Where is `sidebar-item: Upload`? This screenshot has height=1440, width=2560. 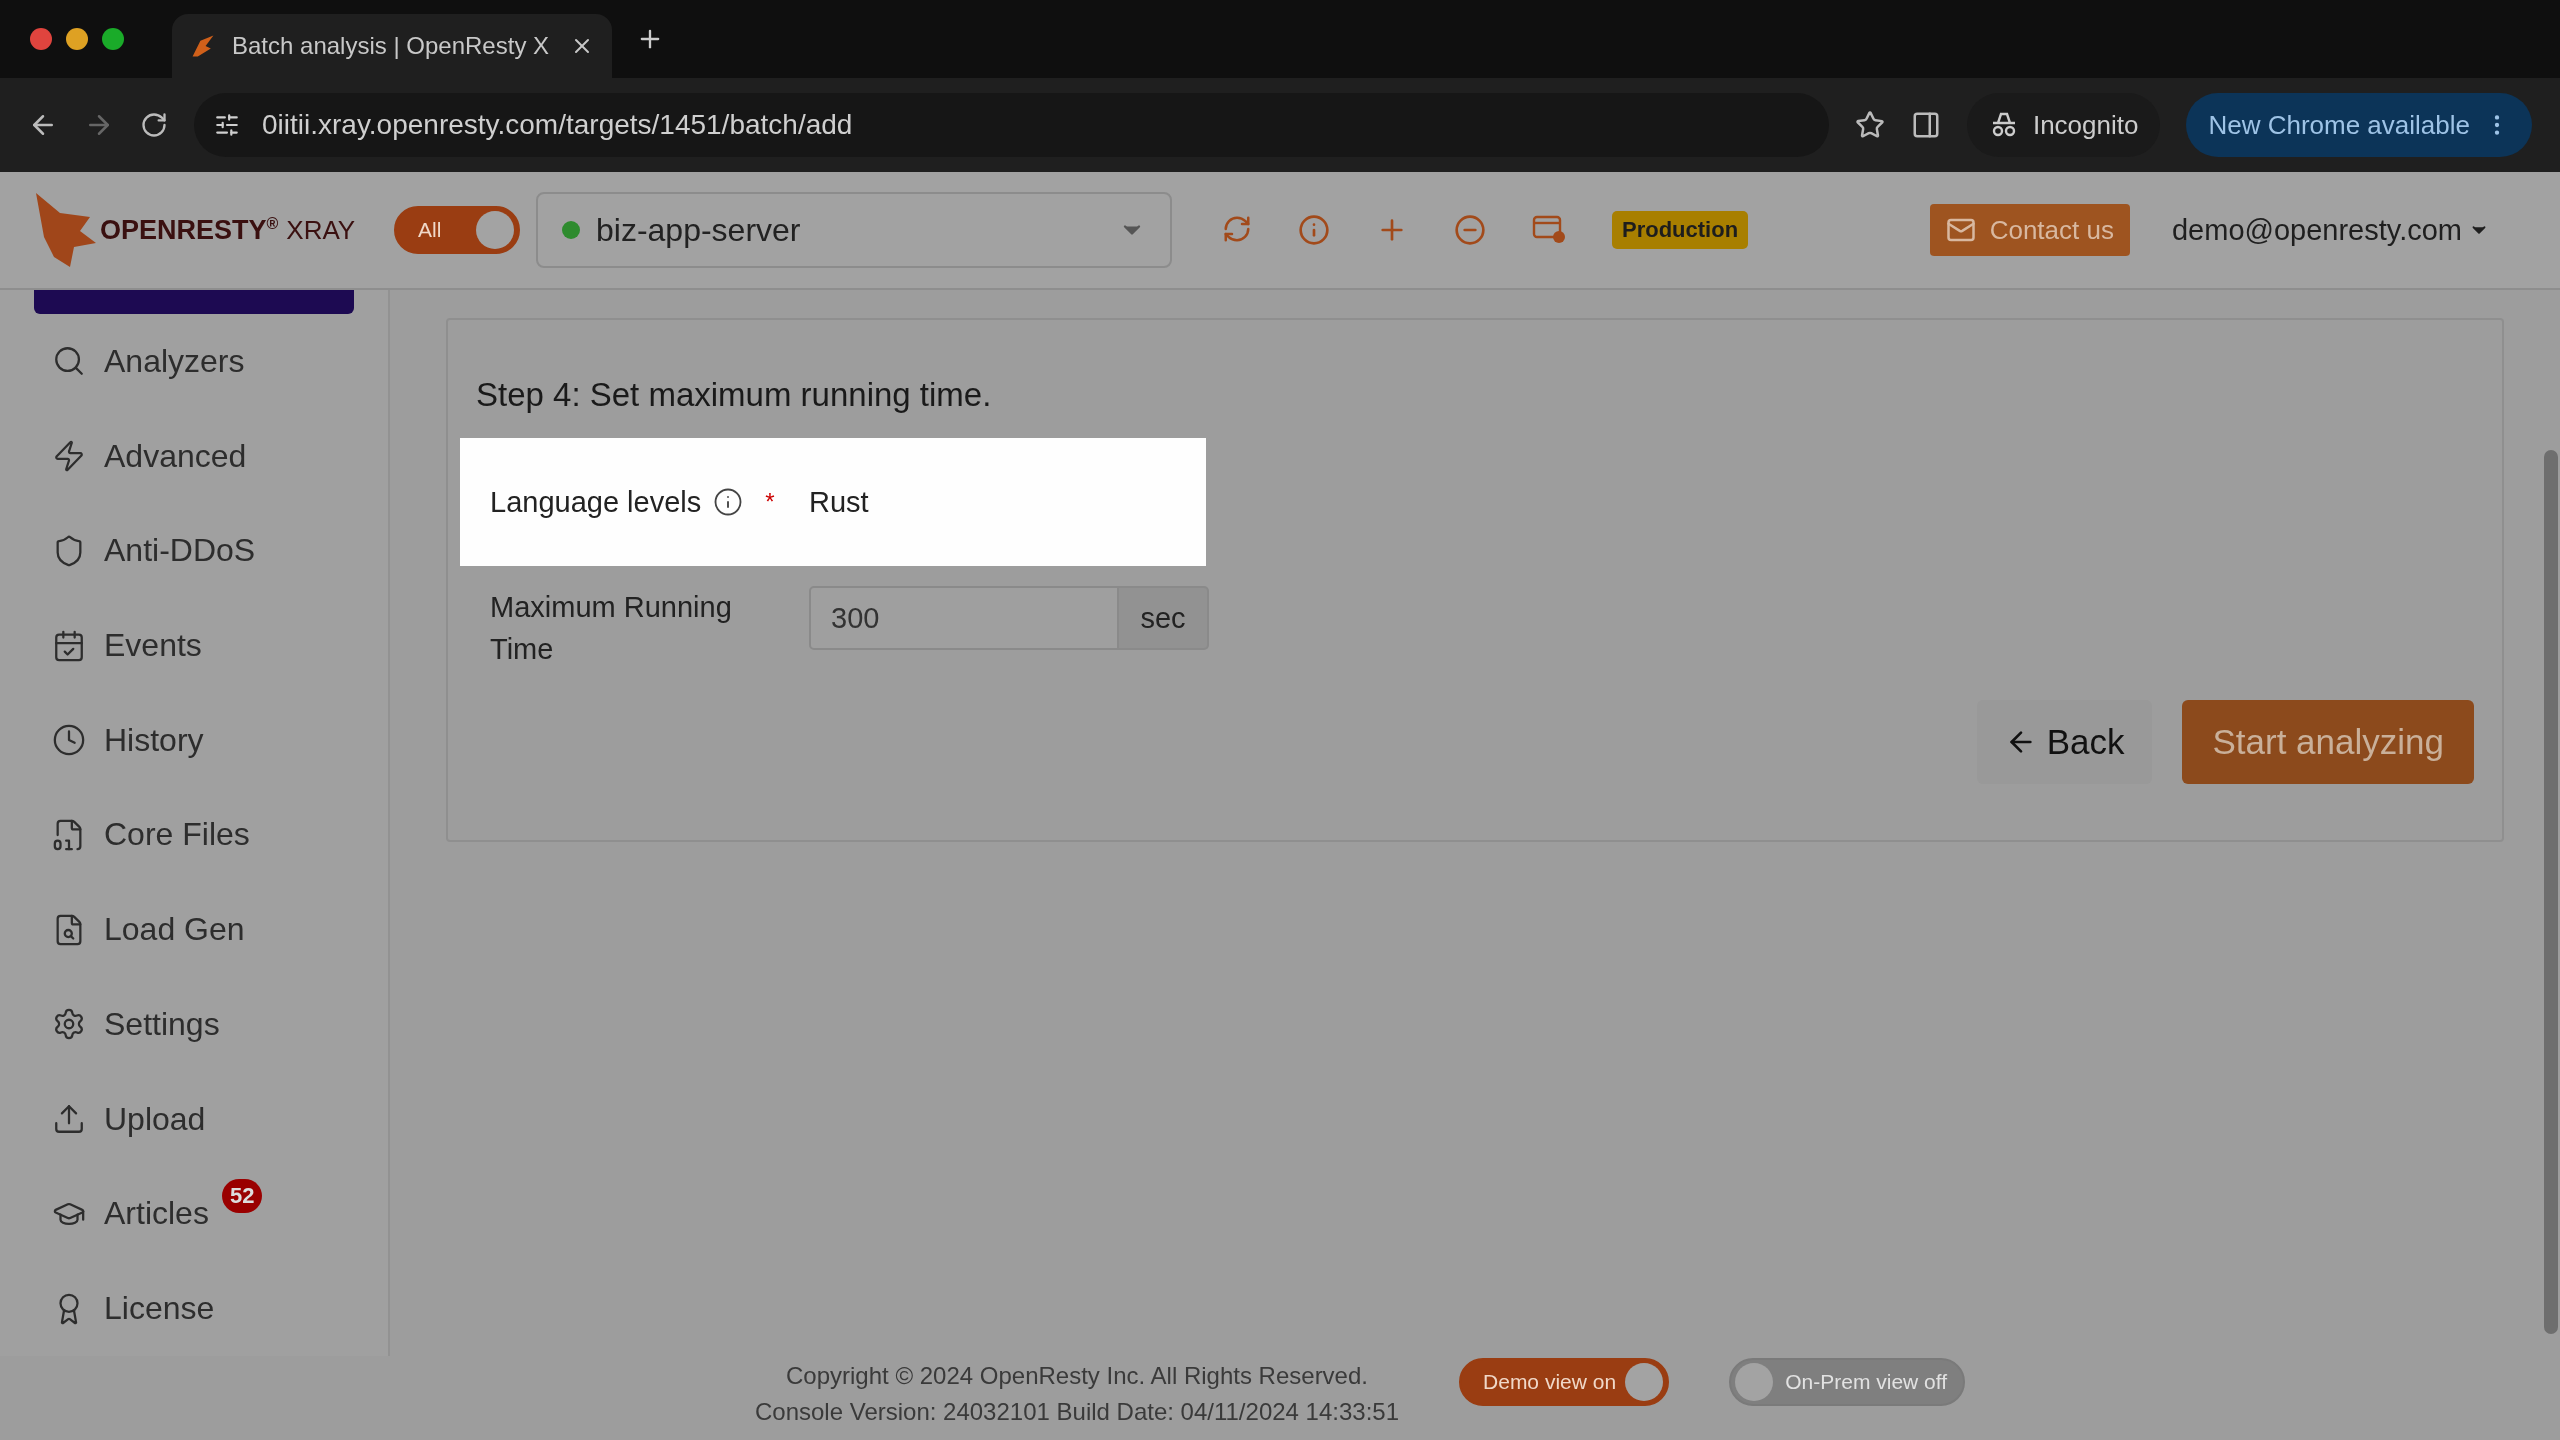 sidebar-item: Upload is located at coordinates (194, 1119).